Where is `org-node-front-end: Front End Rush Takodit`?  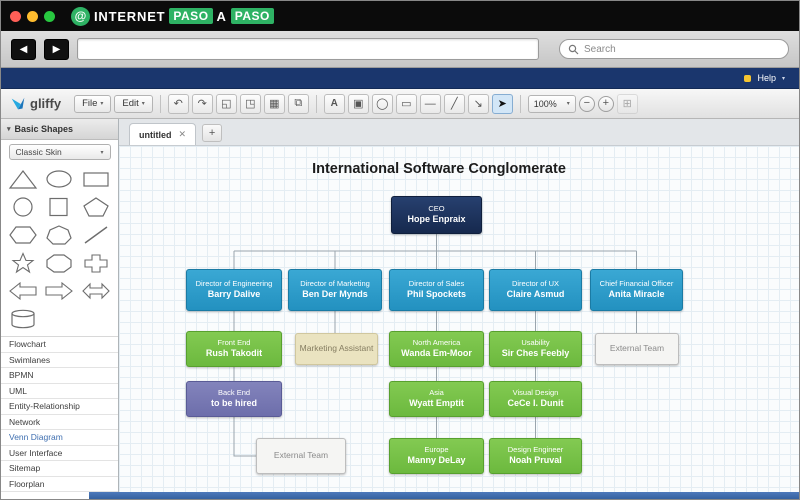
org-node-front-end: Front End Rush Takodit is located at coordinates (234, 349).